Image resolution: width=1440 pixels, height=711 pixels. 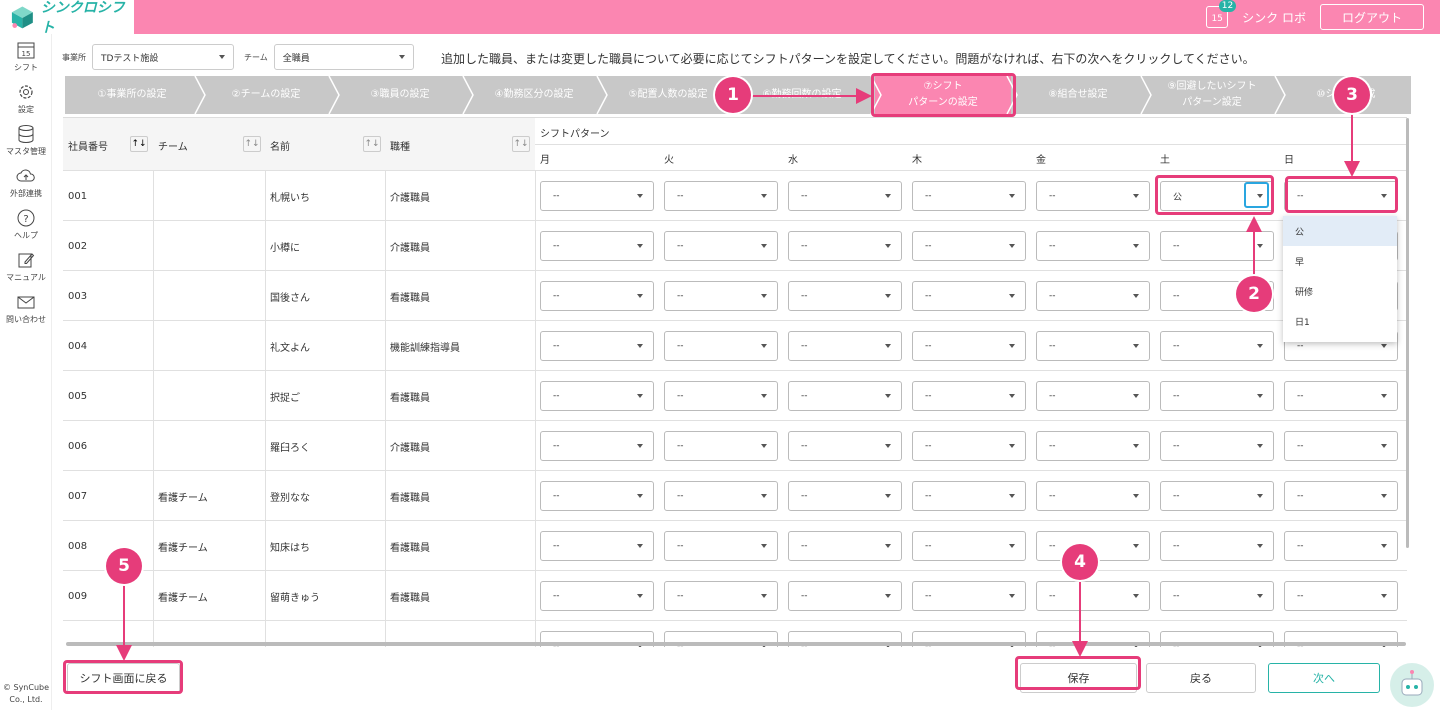 What do you see at coordinates (1352, 95) in the screenshot?
I see `annotation-marker-3: 3` at bounding box center [1352, 95].